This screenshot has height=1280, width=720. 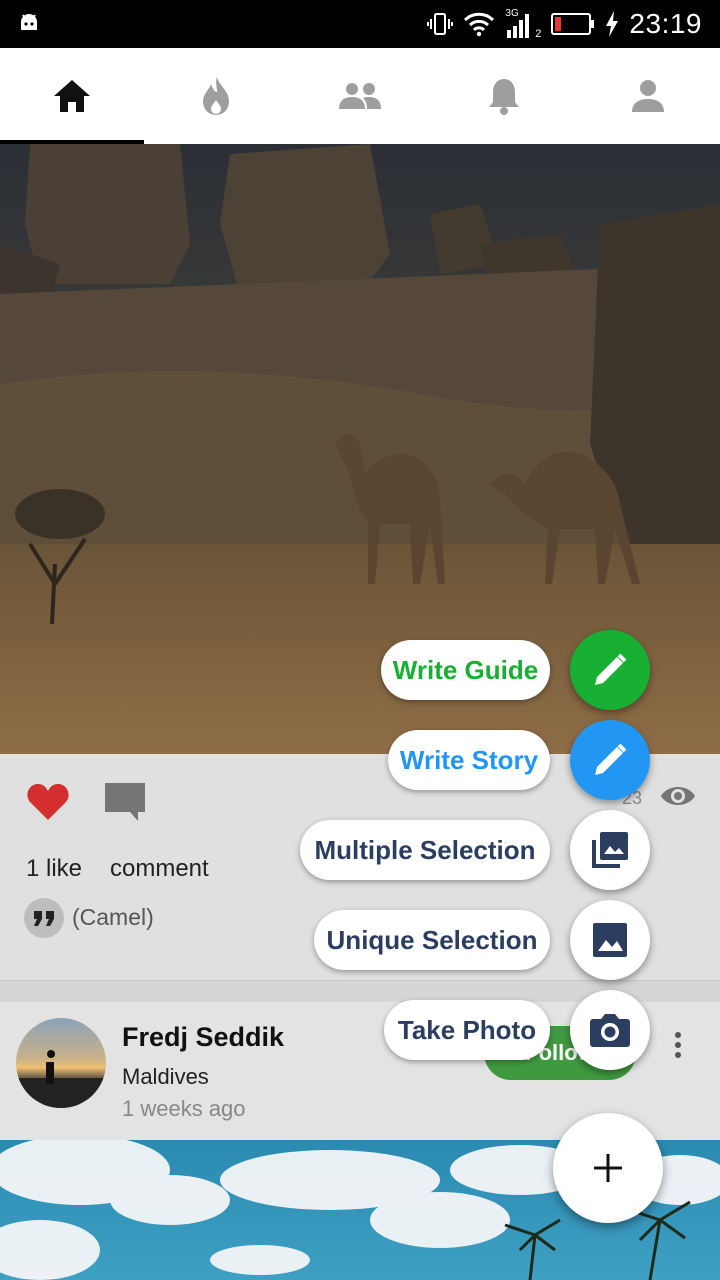 I want to click on plus-icon, so click(x=608, y=1168).